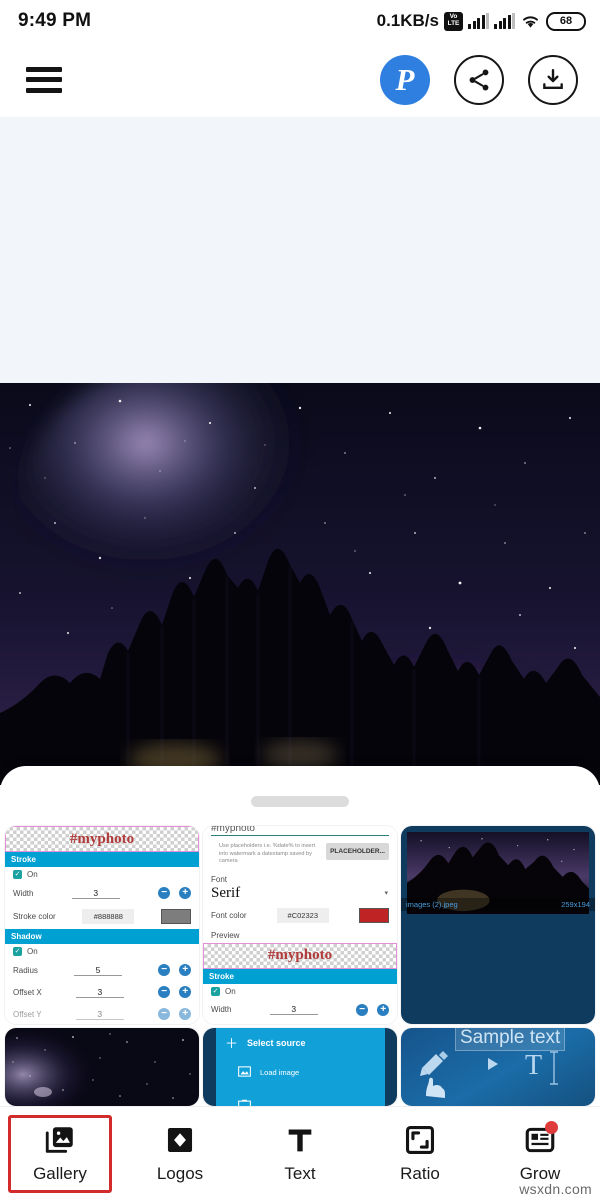 This screenshot has width=600, height=1200. Describe the element at coordinates (219, 879) in the screenshot. I see `font-label: Font` at that location.